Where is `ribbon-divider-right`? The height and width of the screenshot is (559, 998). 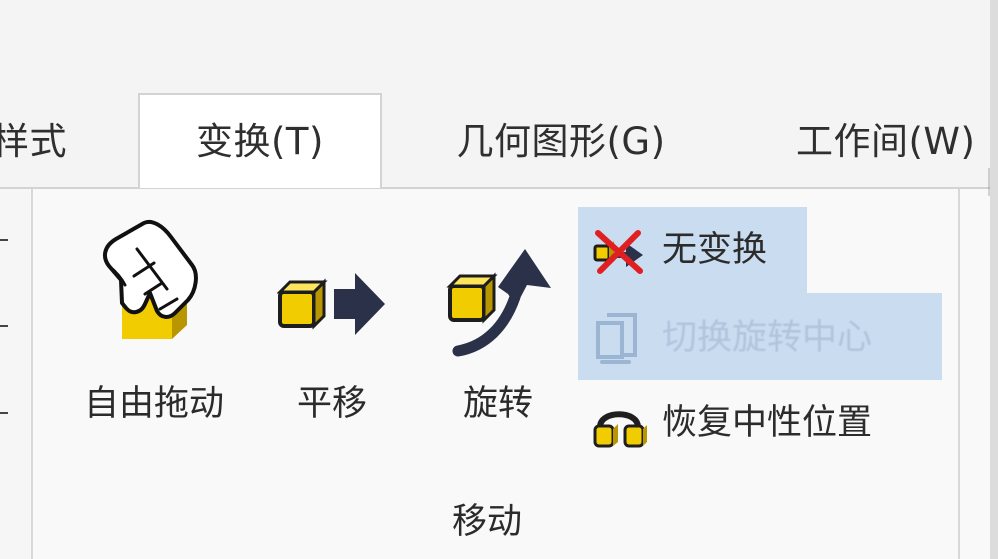
ribbon-divider-right is located at coordinates (959, 374).